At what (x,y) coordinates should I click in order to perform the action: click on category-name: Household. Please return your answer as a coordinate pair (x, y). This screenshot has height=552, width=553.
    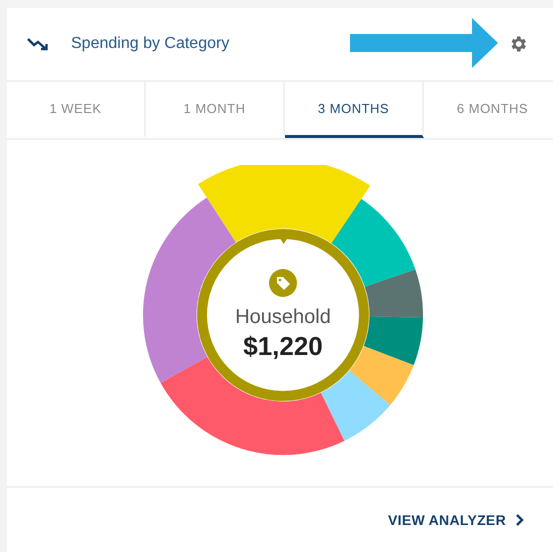
    Looking at the image, I should click on (283, 317).